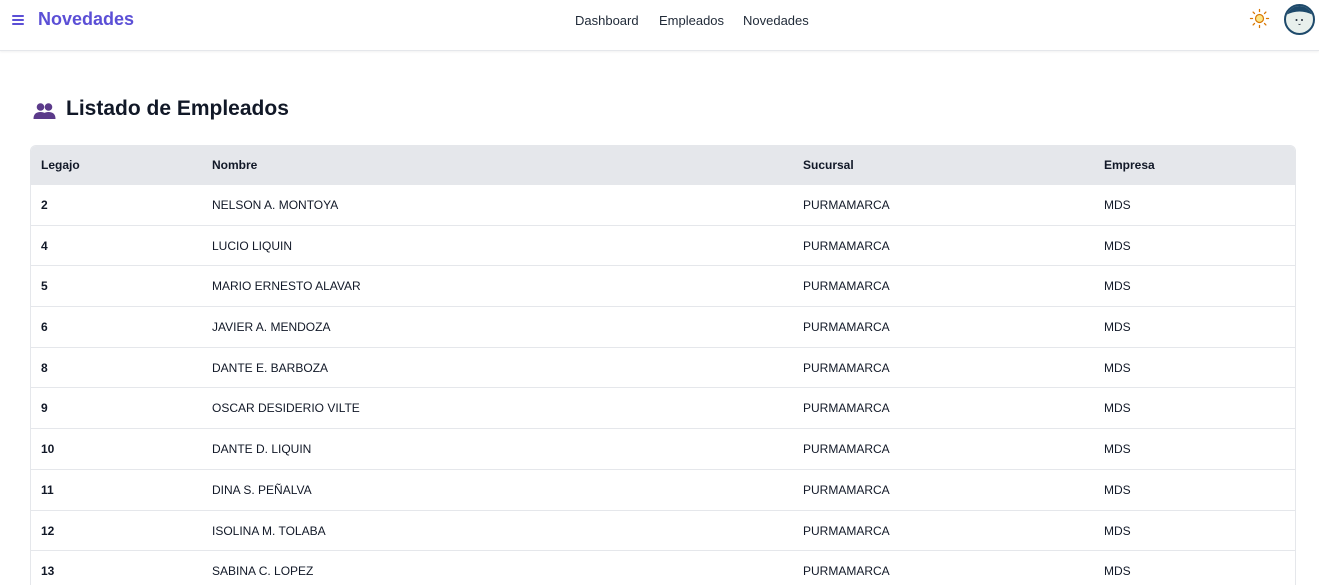  I want to click on nav-link-dashboard: Dashboard, so click(607, 20).